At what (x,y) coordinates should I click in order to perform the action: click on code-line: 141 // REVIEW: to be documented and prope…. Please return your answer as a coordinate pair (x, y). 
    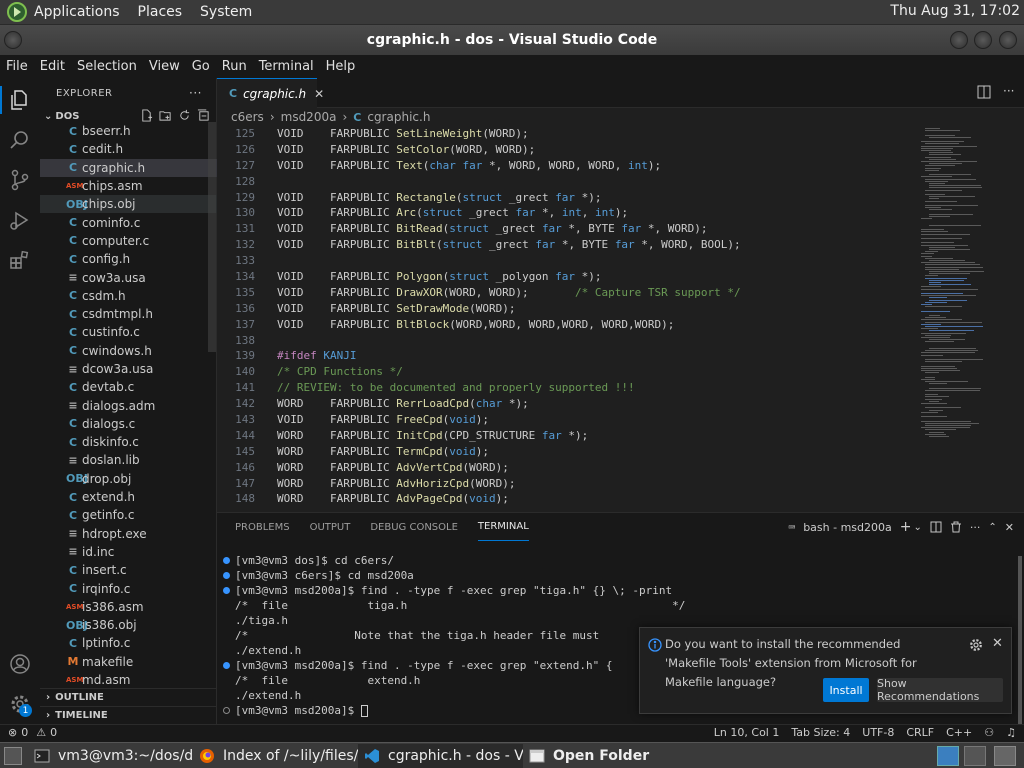
    Looking at the image, I should click on (567, 388).